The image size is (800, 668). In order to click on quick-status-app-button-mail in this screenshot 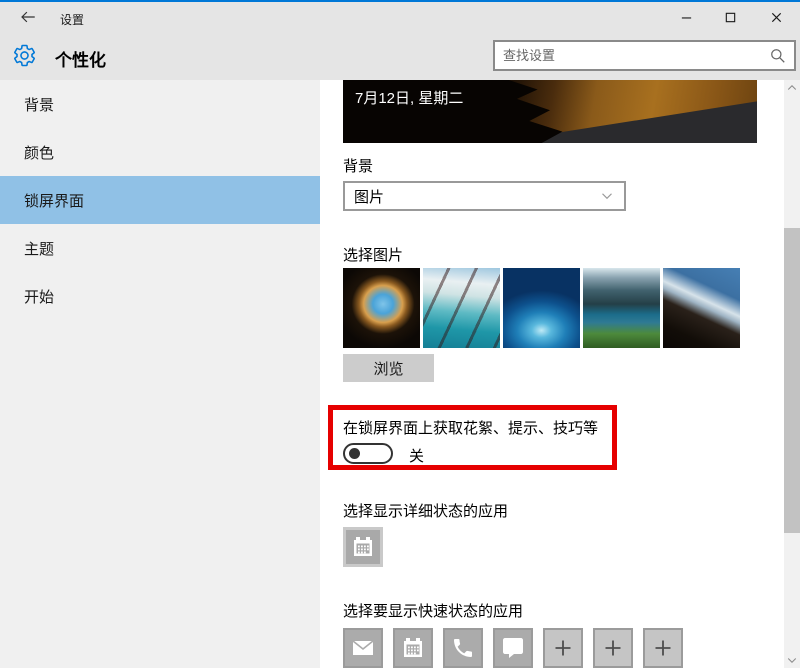, I will do `click(363, 648)`.